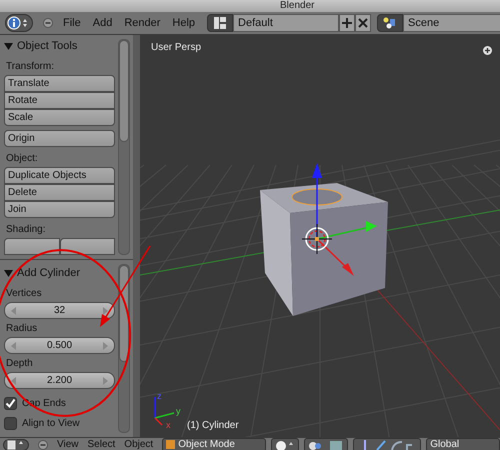 Image resolution: width=500 pixels, height=450 pixels. What do you see at coordinates (59, 310) in the screenshot?
I see `number-field: 32` at bounding box center [59, 310].